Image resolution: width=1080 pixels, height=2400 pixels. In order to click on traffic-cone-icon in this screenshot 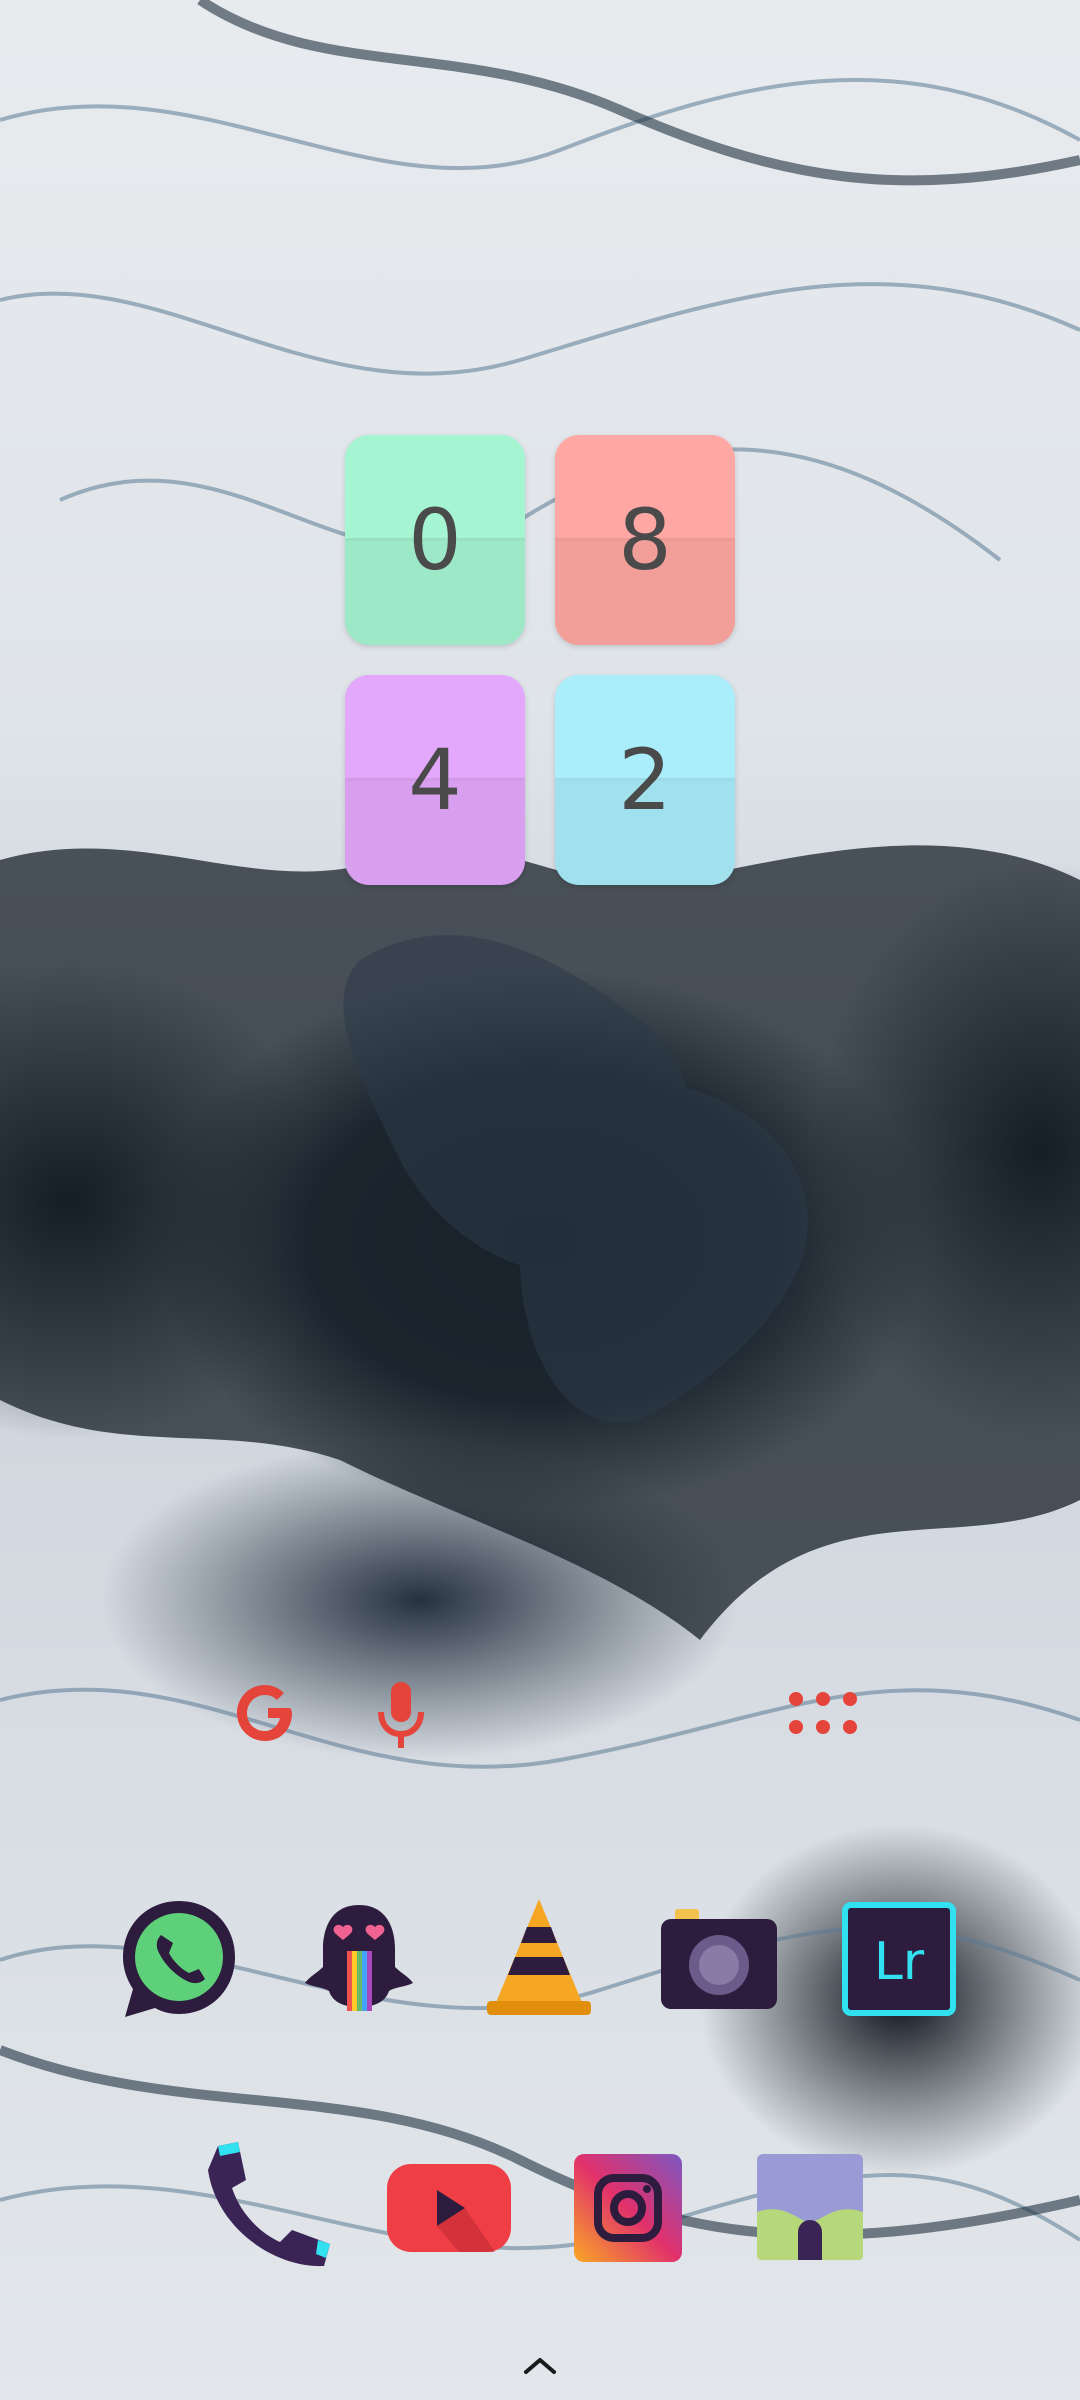, I will do `click(539, 1959)`.